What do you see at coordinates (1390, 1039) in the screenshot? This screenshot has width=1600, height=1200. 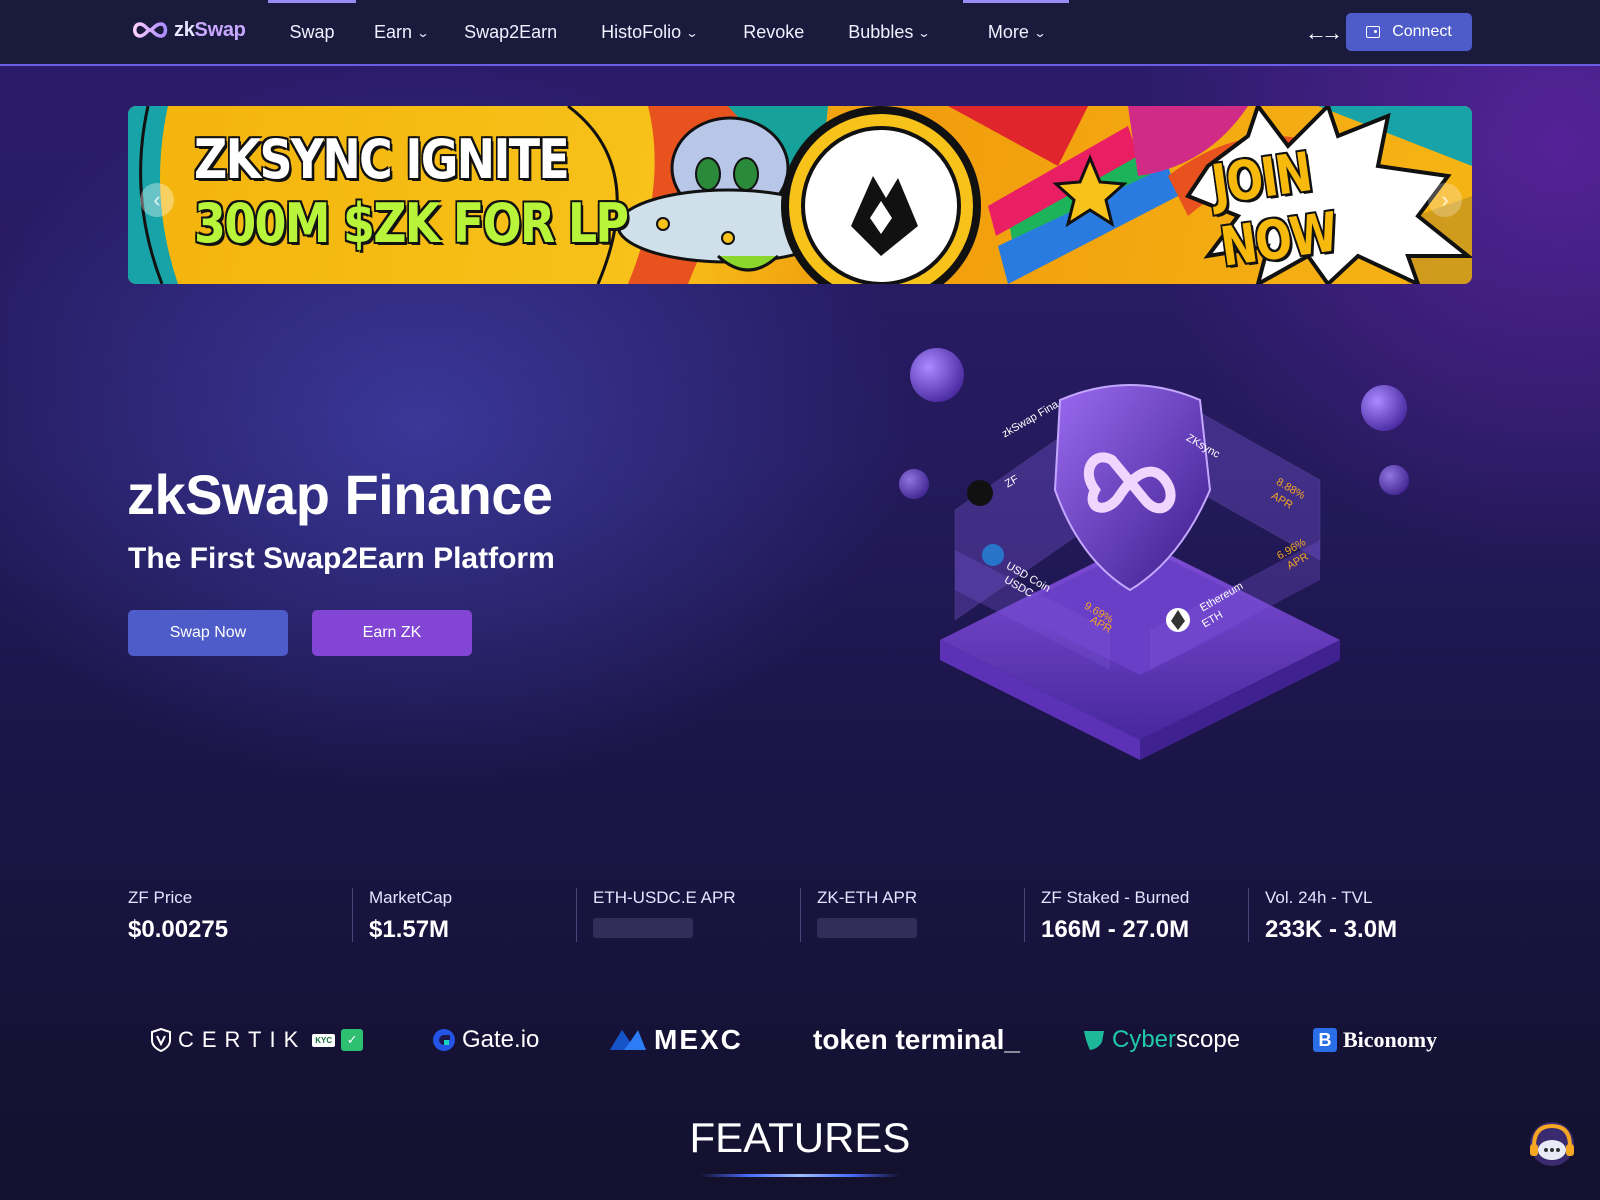 I see `biconomy-text: Biconomy` at bounding box center [1390, 1039].